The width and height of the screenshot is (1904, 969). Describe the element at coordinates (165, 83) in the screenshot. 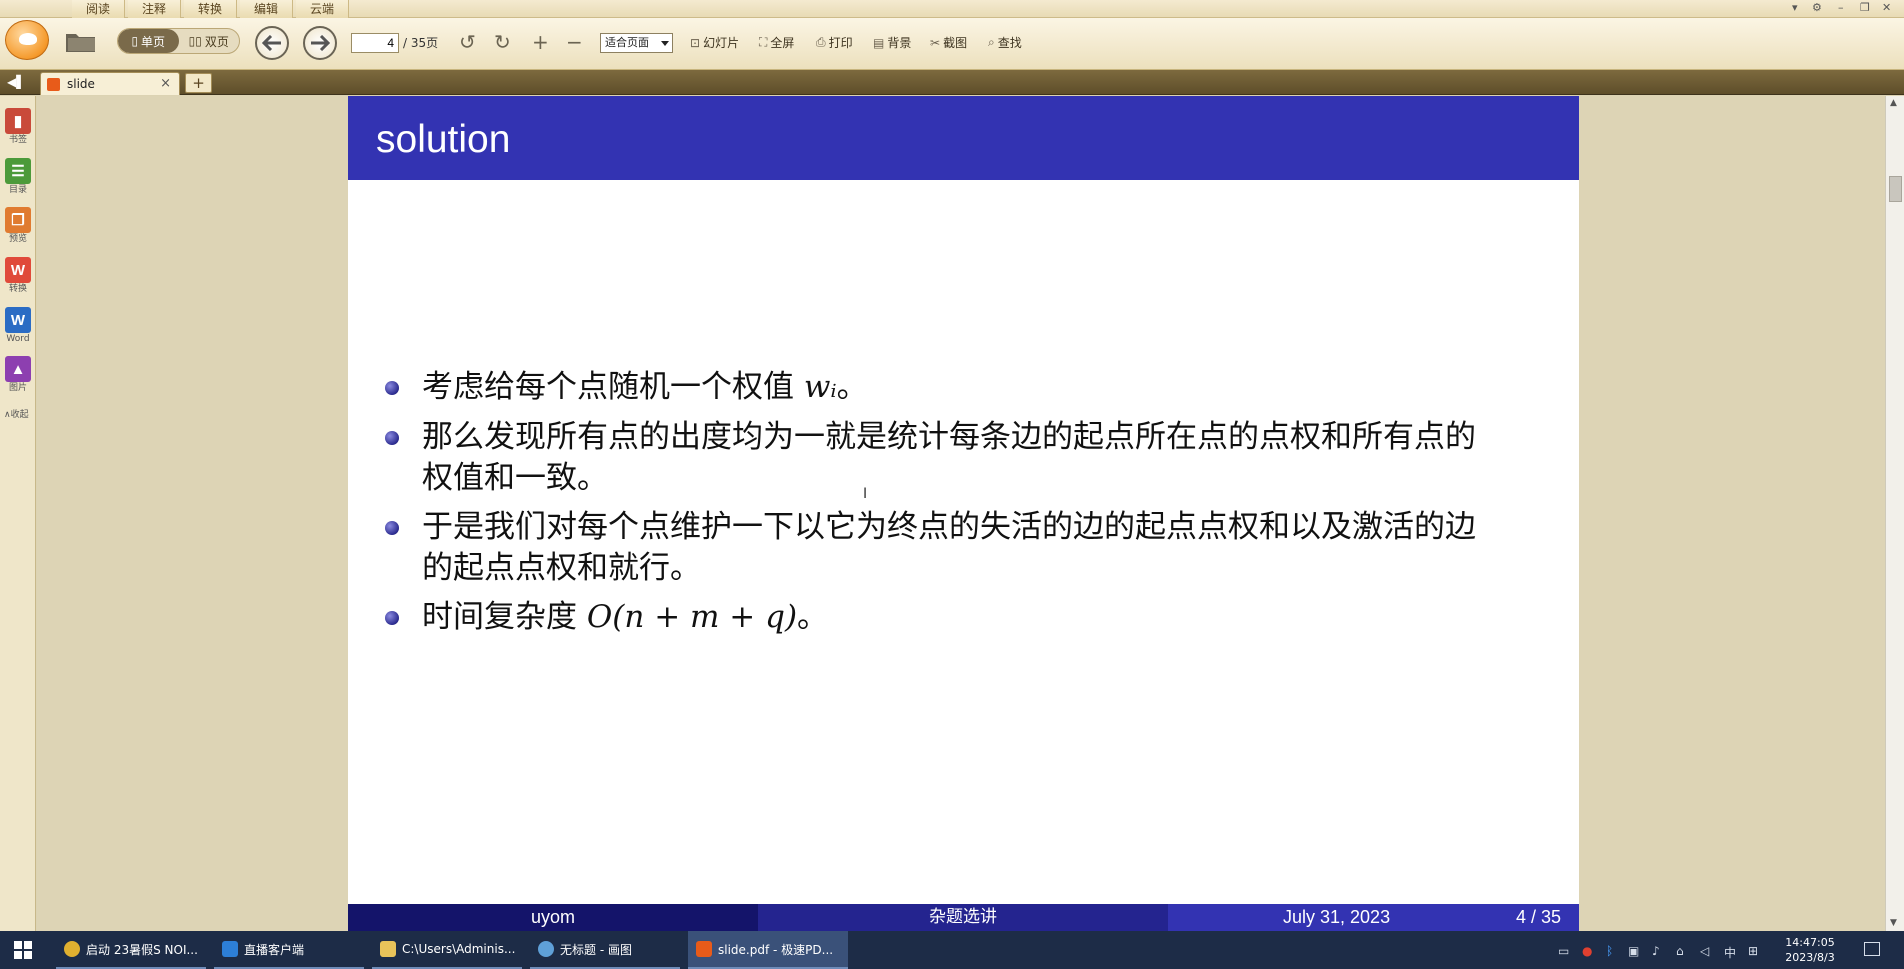

I see `close-tab-icon: ×` at that location.